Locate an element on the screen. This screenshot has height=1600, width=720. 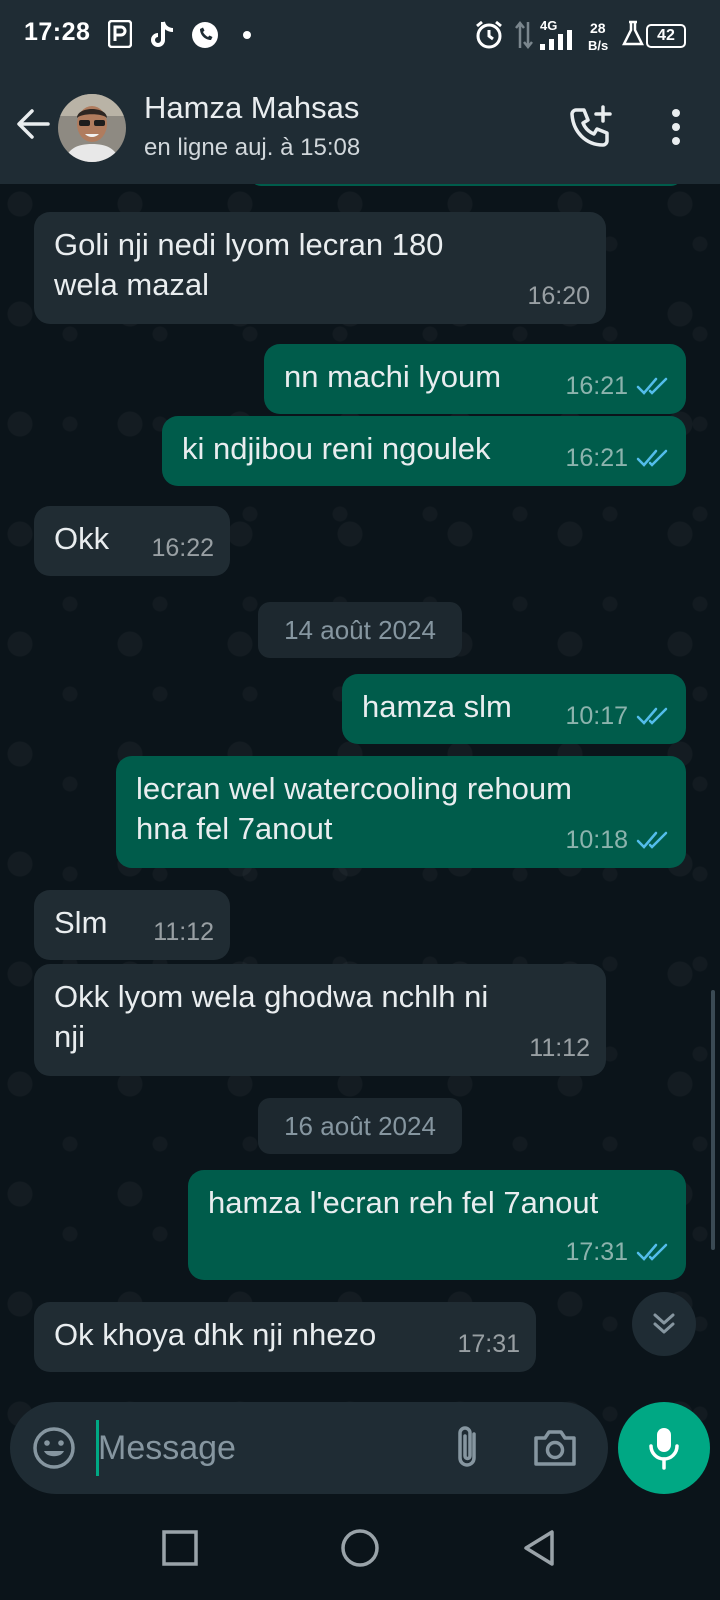
contact-status: en ligne auj. à 15:08 is located at coordinates (252, 147).